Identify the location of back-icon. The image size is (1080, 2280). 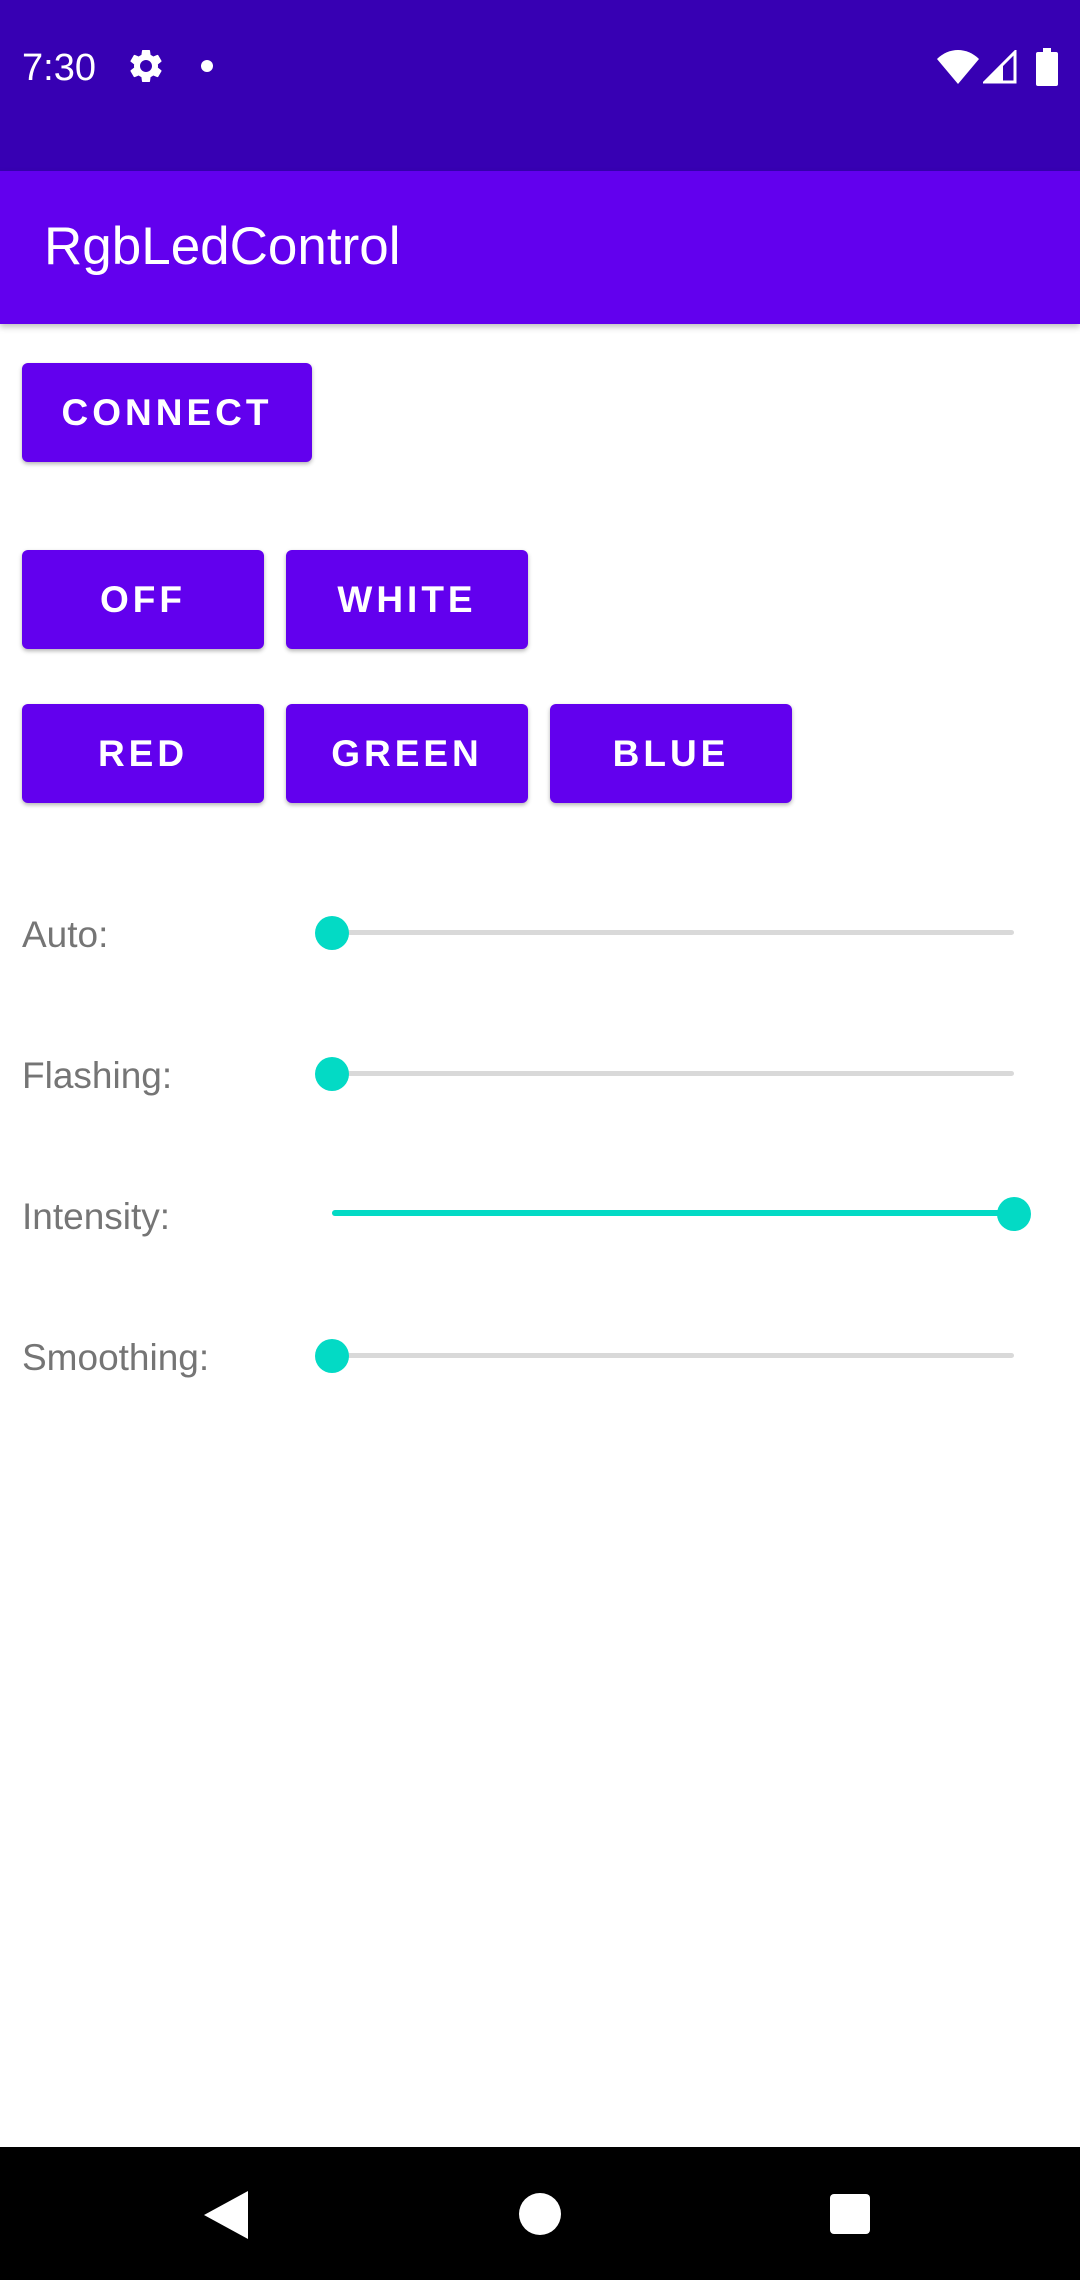
(226, 2215).